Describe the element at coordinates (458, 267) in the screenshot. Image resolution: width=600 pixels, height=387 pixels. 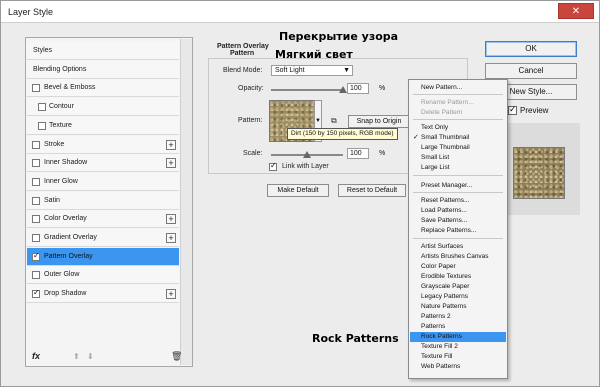
I see `menu-item-color-paper: Color Paper` at that location.